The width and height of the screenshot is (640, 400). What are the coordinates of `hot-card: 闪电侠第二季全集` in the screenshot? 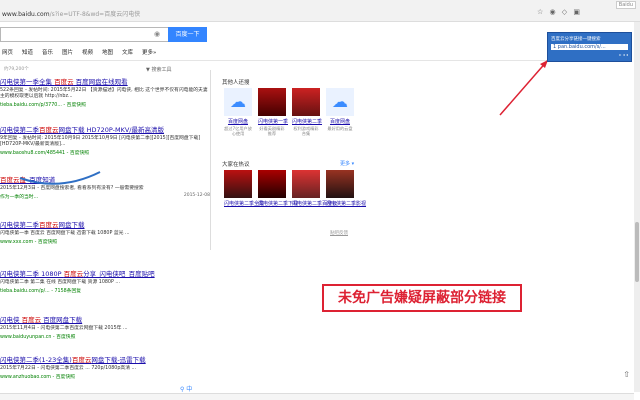 It's located at (244, 188).